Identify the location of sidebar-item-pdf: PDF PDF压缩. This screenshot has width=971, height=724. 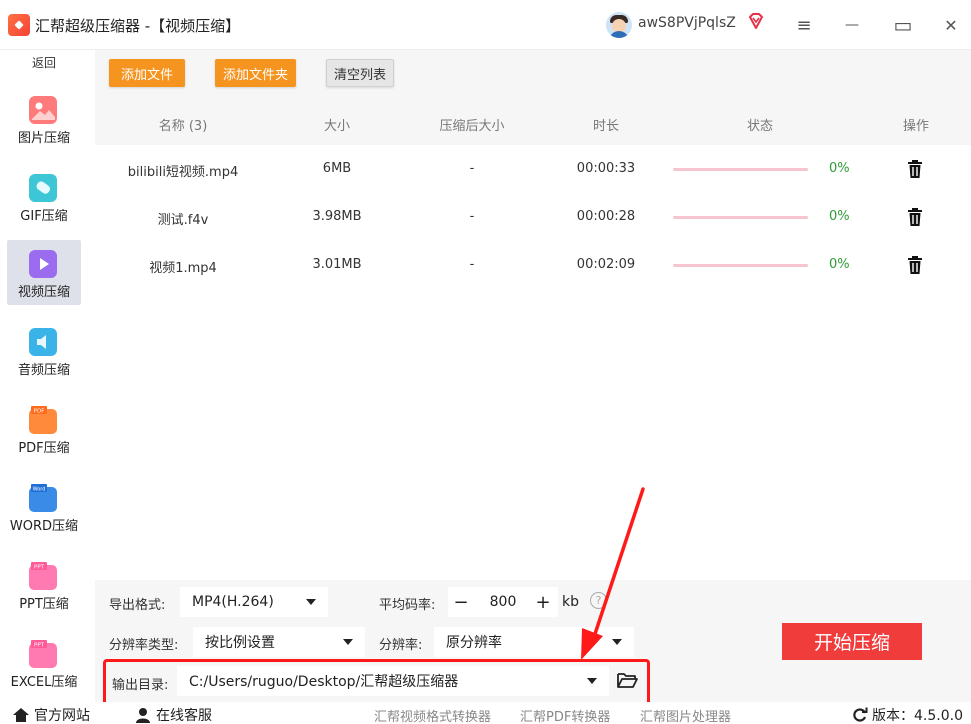
(44, 428).